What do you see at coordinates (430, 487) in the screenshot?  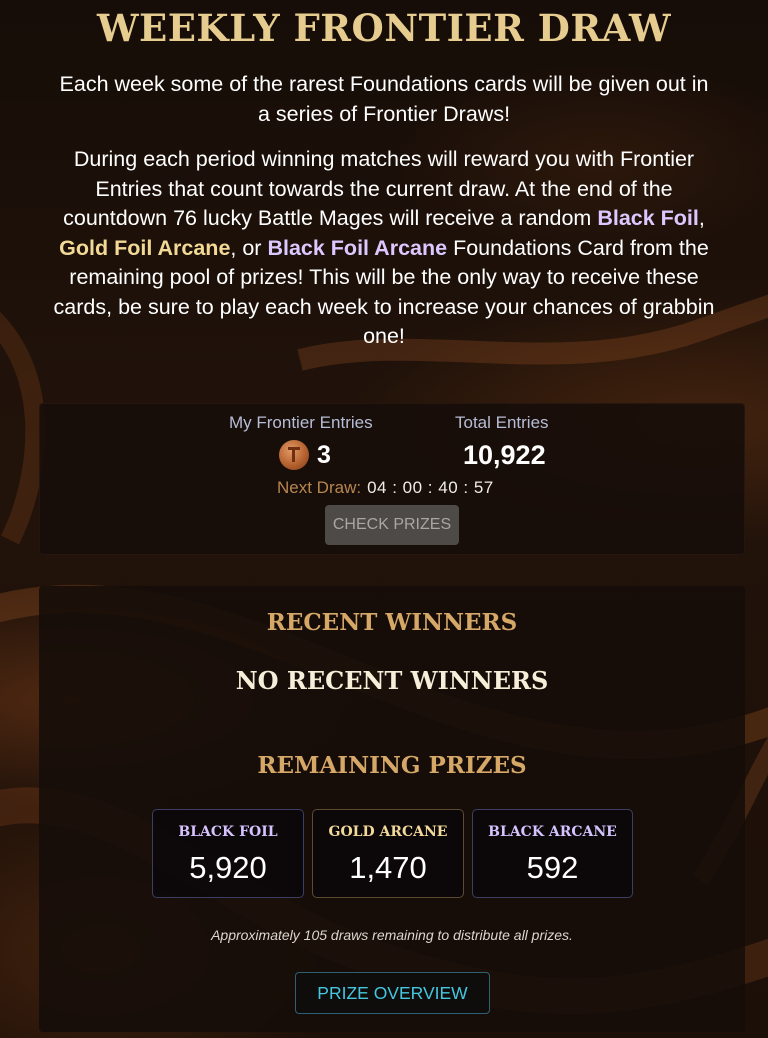 I see `next-draw-timer: 04 : 00 : 40 : 57` at bounding box center [430, 487].